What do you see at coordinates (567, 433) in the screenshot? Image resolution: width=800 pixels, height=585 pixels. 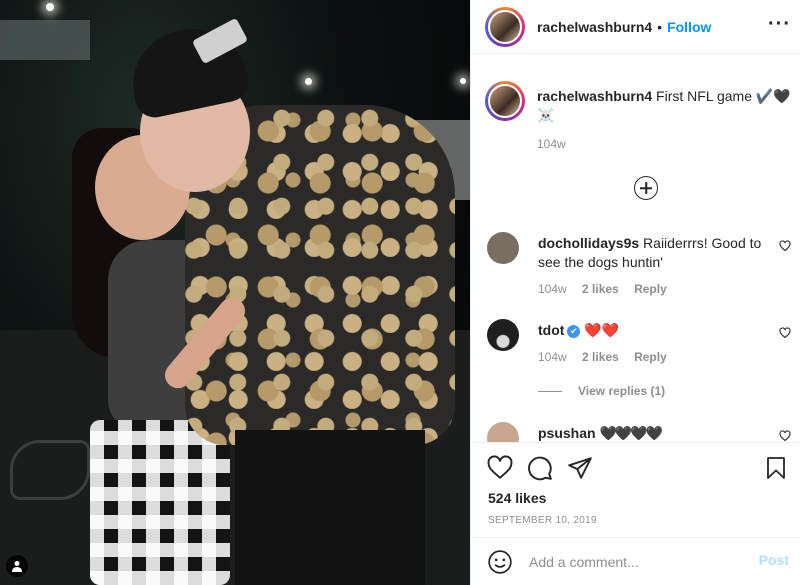 I see `comment-username: psushan` at bounding box center [567, 433].